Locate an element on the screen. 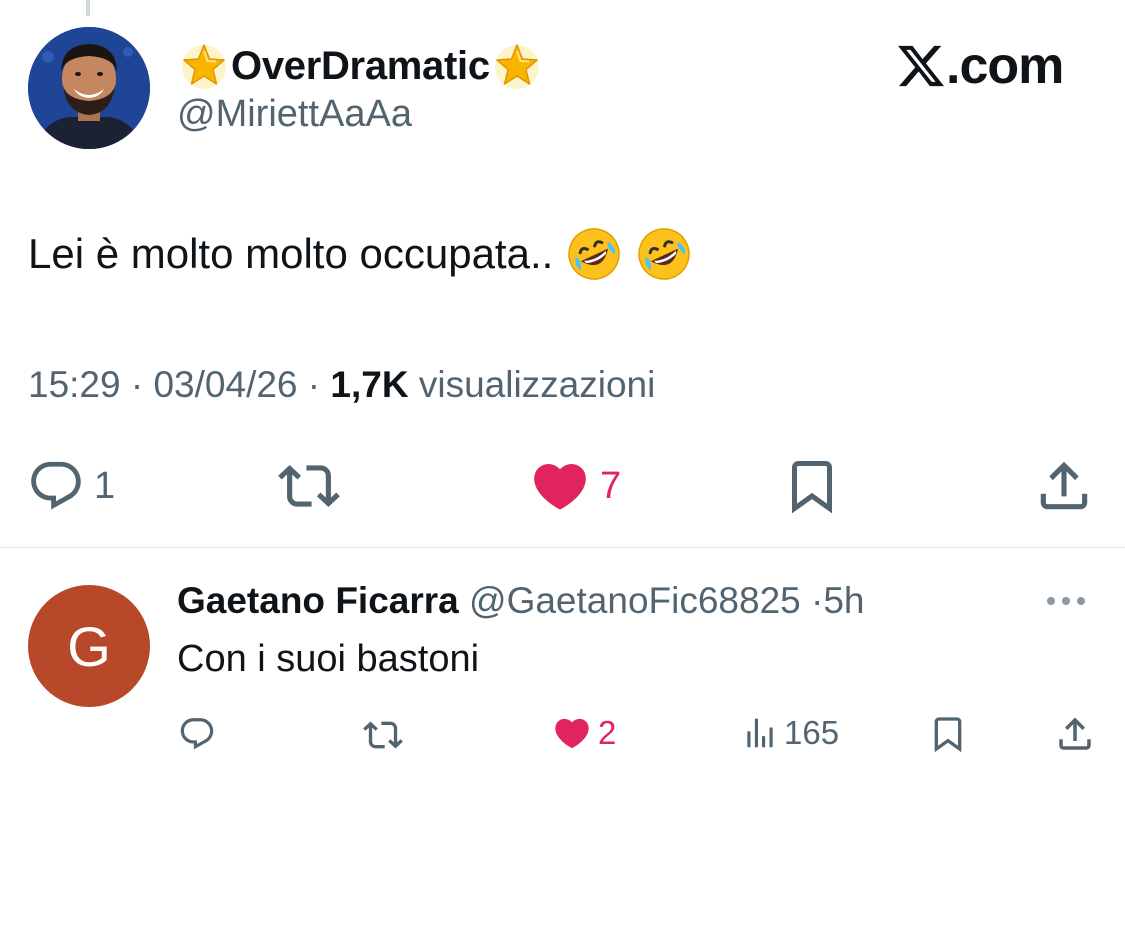 The height and width of the screenshot is (951, 1125). reply-author-name: Gaetano Ficarra is located at coordinates (318, 600).